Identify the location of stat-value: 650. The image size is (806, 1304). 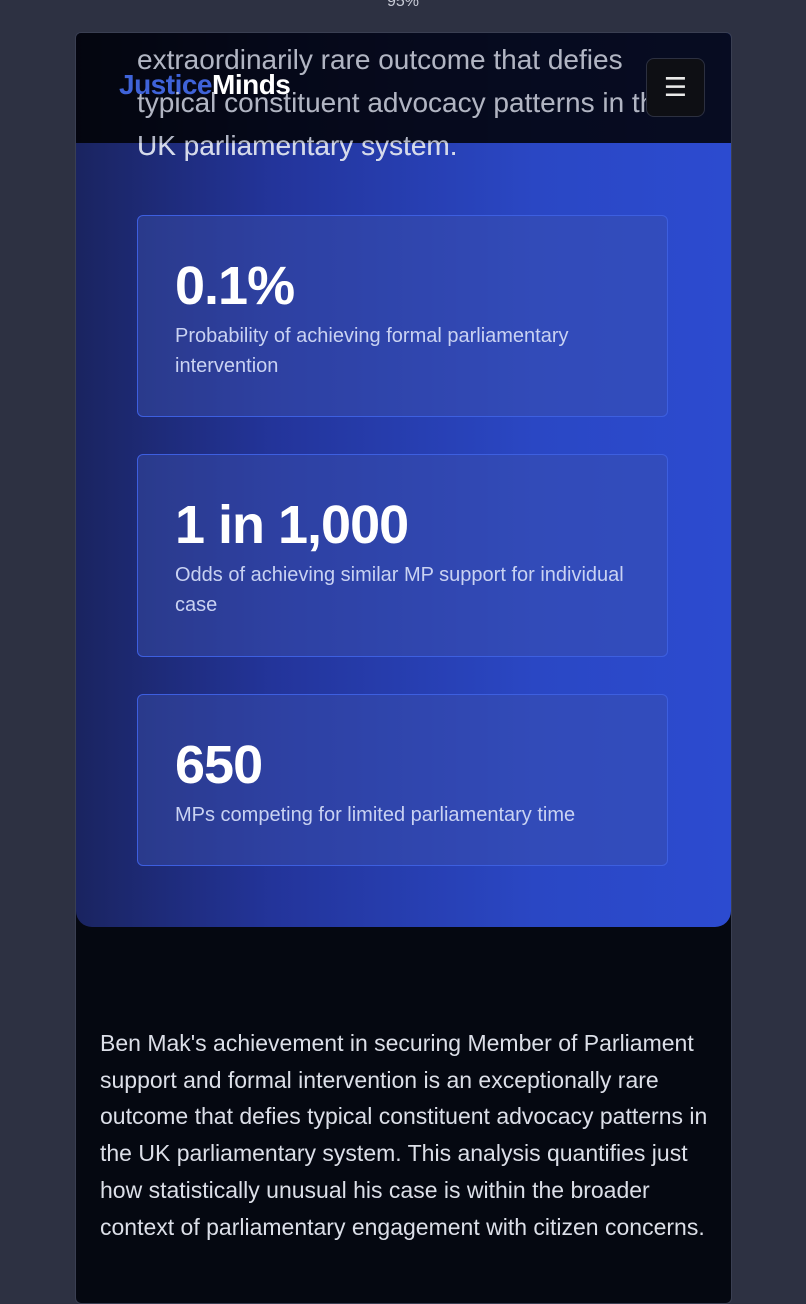
(219, 765).